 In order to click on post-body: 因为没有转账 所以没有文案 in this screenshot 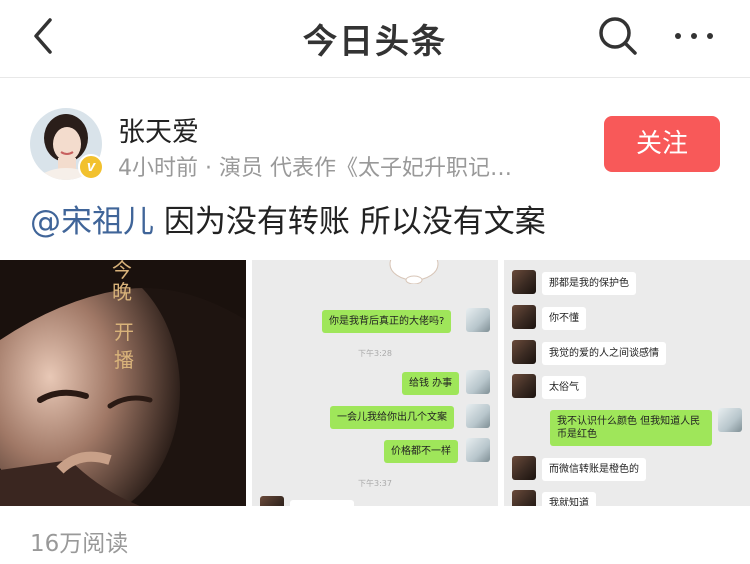, I will do `click(350, 222)`.